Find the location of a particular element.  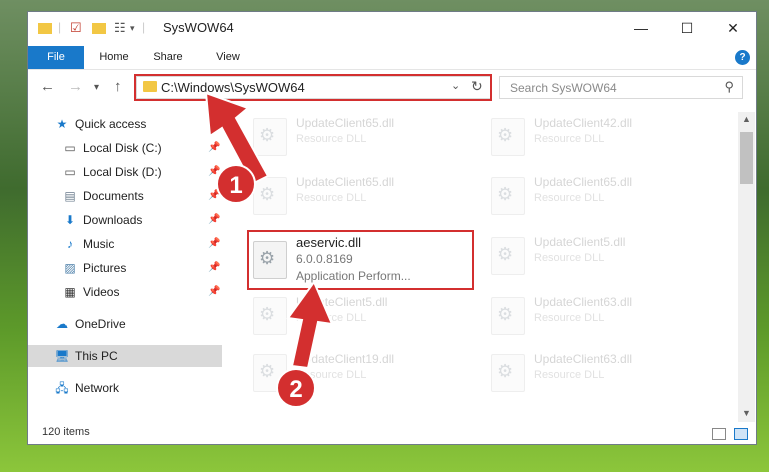

arrow-2-shape is located at coordinates (310, 324).